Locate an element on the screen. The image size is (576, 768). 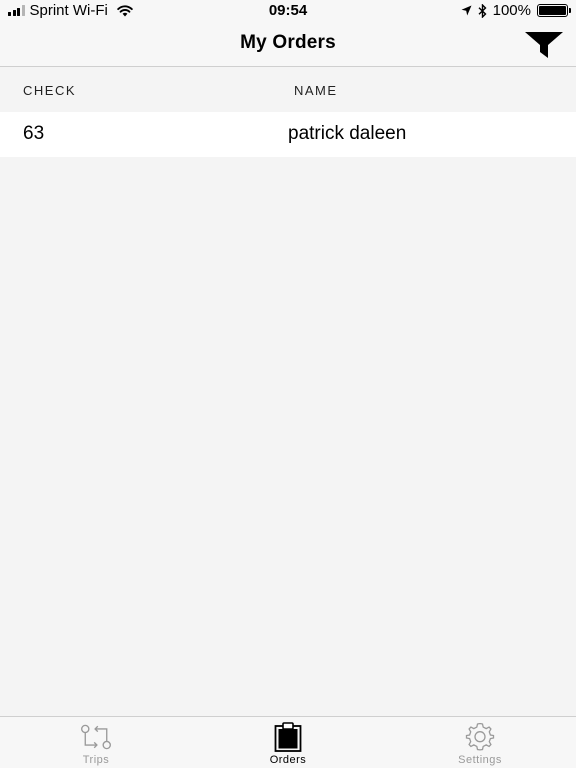
location-arrow-icon is located at coordinates (466, 10).